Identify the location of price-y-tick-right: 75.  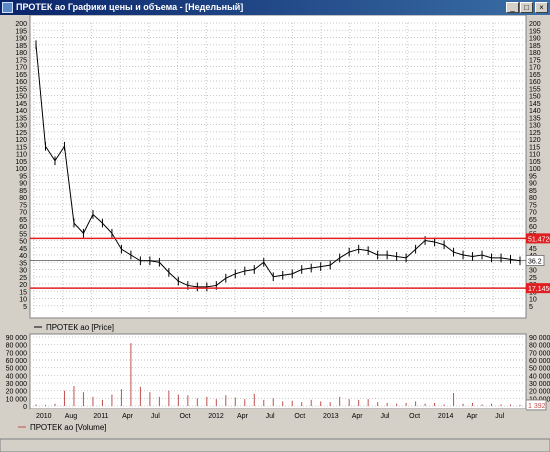
(533, 205).